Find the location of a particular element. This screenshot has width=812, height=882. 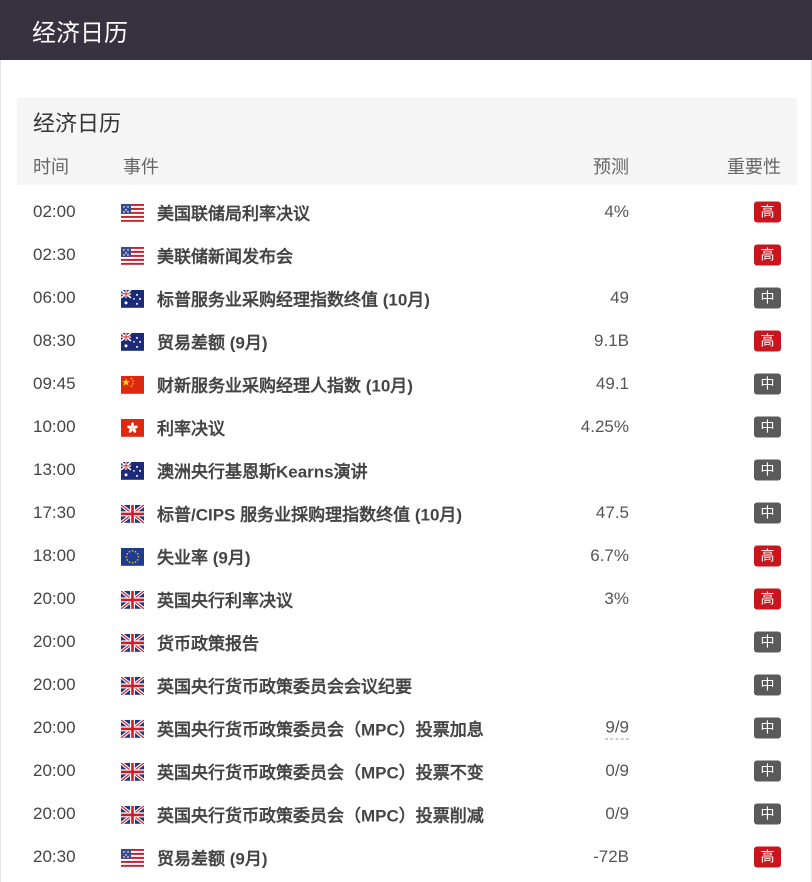

event-row: 20:00 英国央行货币政策委员会会议纪要 中 is located at coordinates (407, 684).